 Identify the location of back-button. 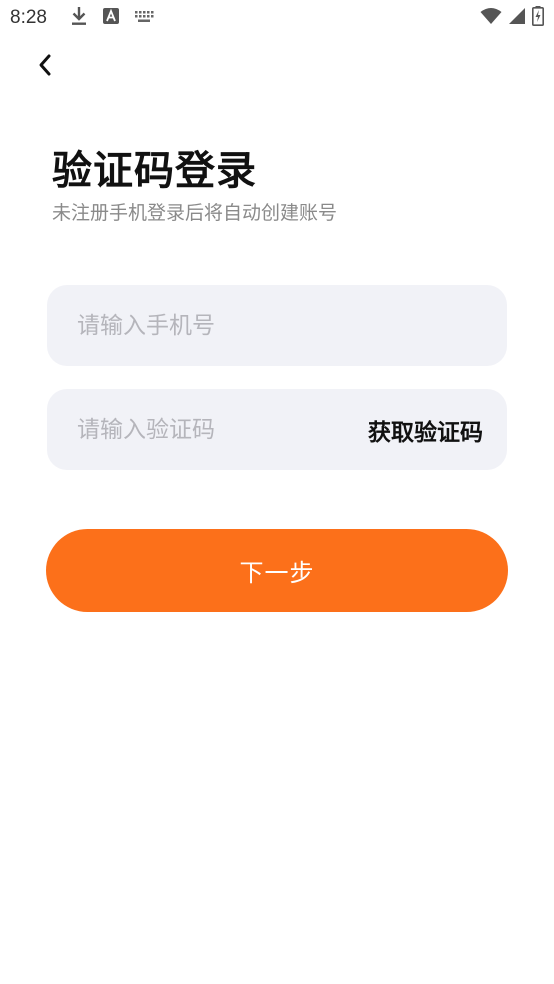
(45, 67).